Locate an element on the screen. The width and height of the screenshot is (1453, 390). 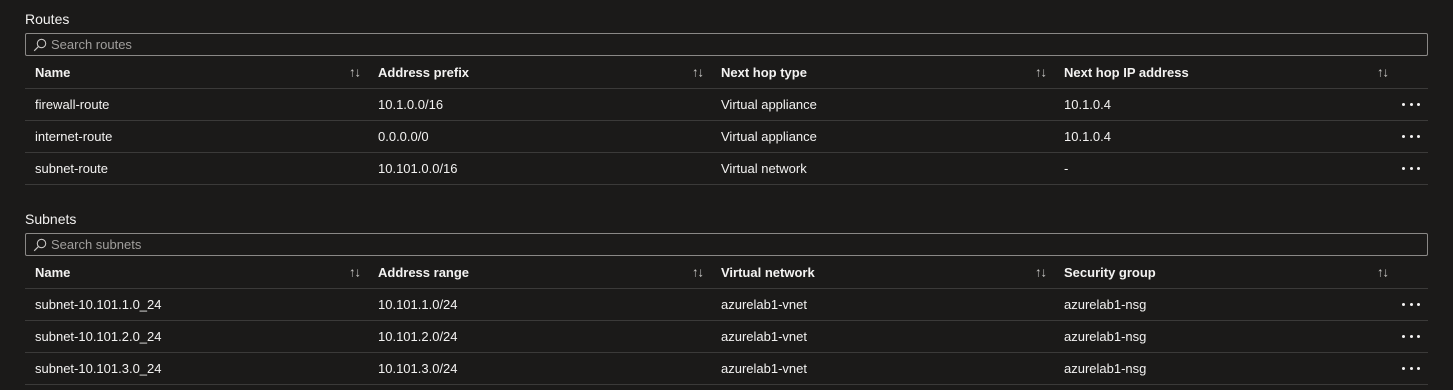
column-header-label: Address range is located at coordinates (424, 272).